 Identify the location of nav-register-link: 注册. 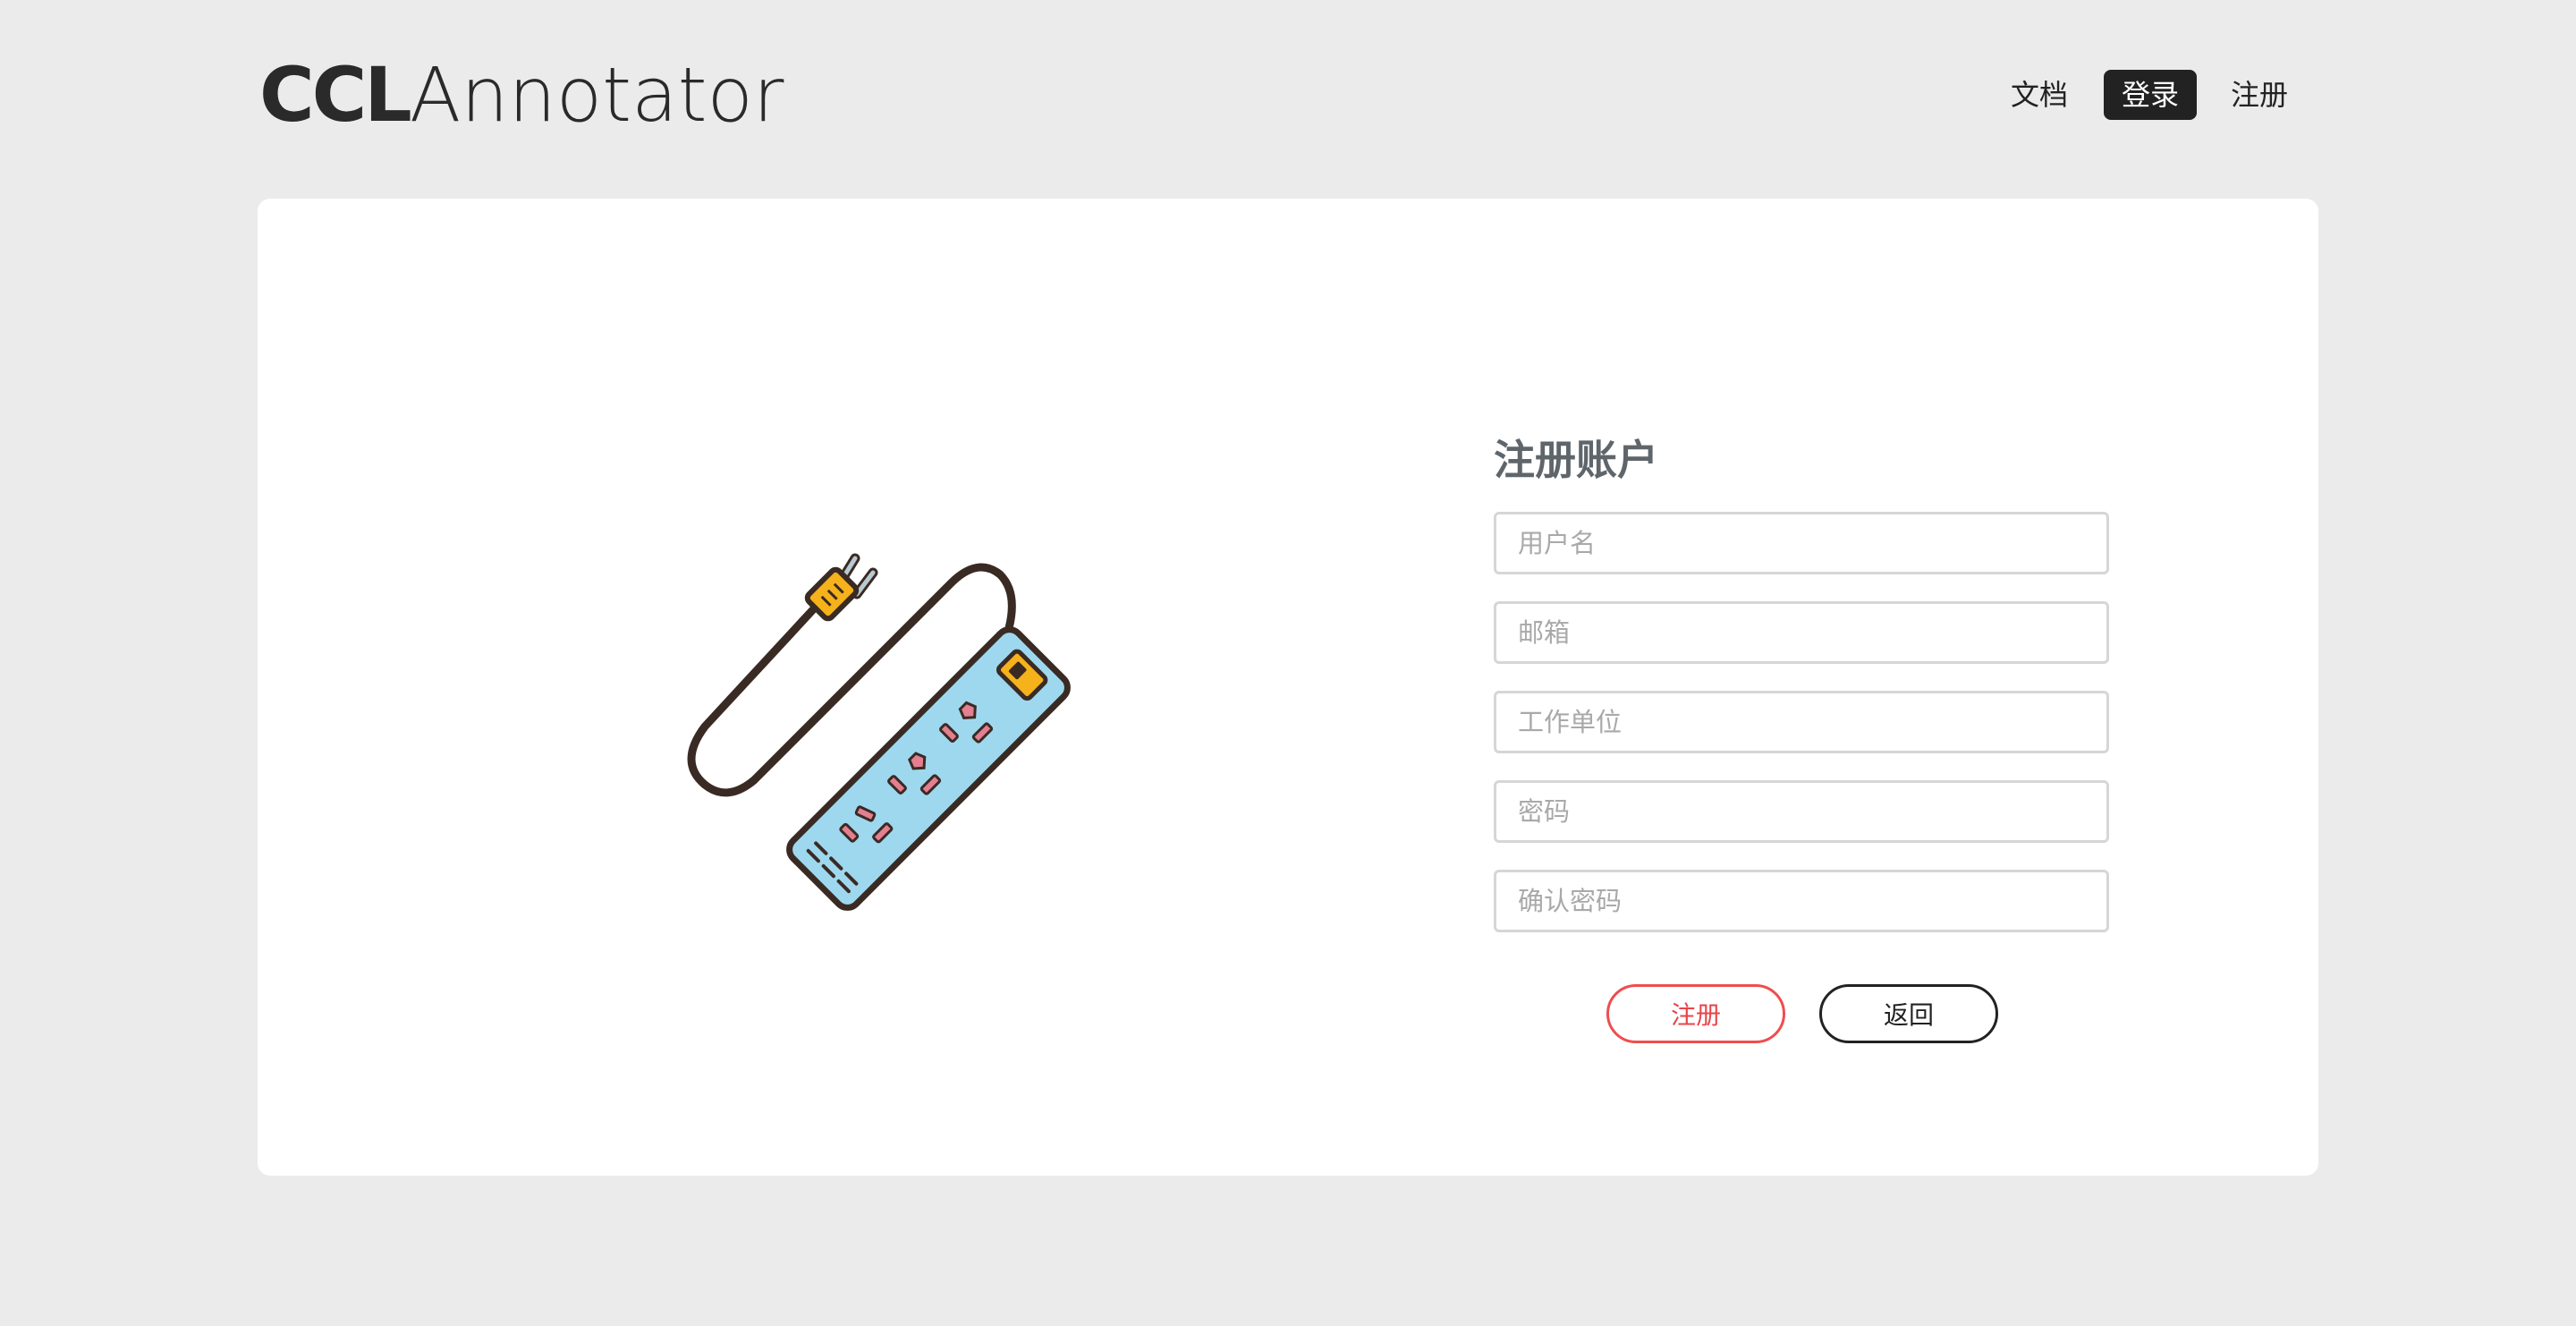
(2259, 95).